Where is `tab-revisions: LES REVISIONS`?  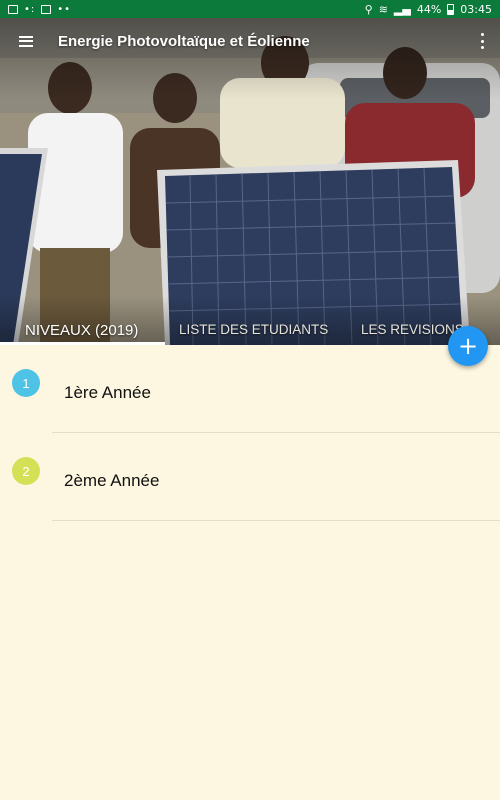 tab-revisions: LES REVISIONS is located at coordinates (412, 329).